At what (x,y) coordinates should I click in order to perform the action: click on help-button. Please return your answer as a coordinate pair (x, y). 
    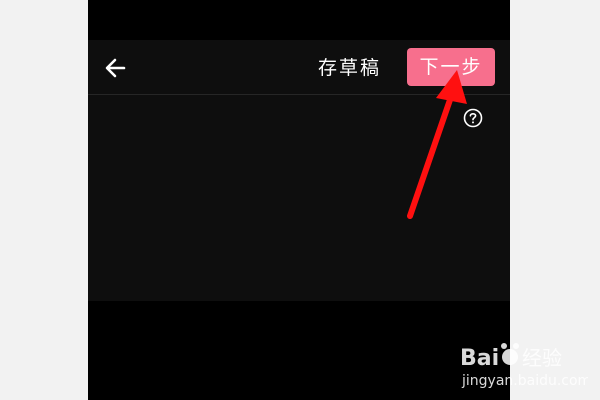
    Looking at the image, I should click on (473, 118).